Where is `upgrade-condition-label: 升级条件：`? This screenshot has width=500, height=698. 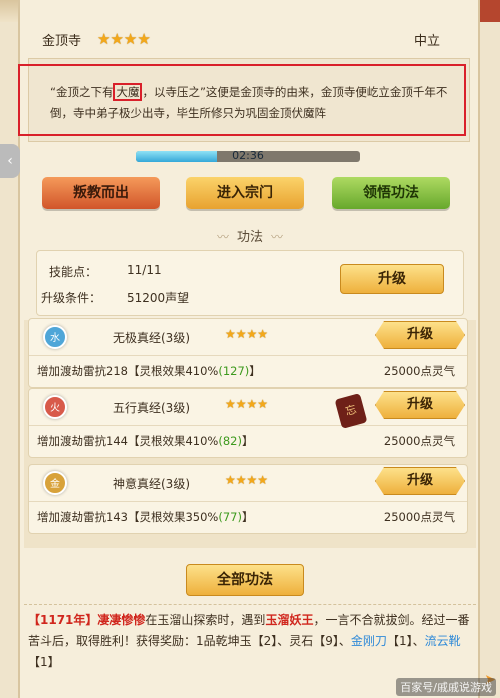
upgrade-condition-label: 升级条件： is located at coordinates (71, 298).